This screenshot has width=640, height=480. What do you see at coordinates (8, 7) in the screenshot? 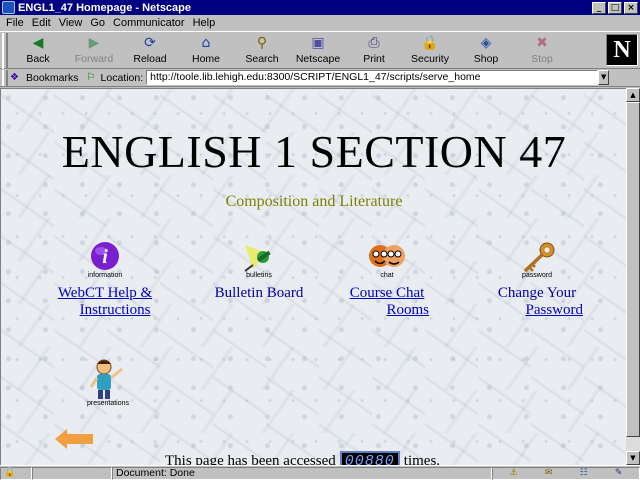
I see `netscape-app-icon` at bounding box center [8, 7].